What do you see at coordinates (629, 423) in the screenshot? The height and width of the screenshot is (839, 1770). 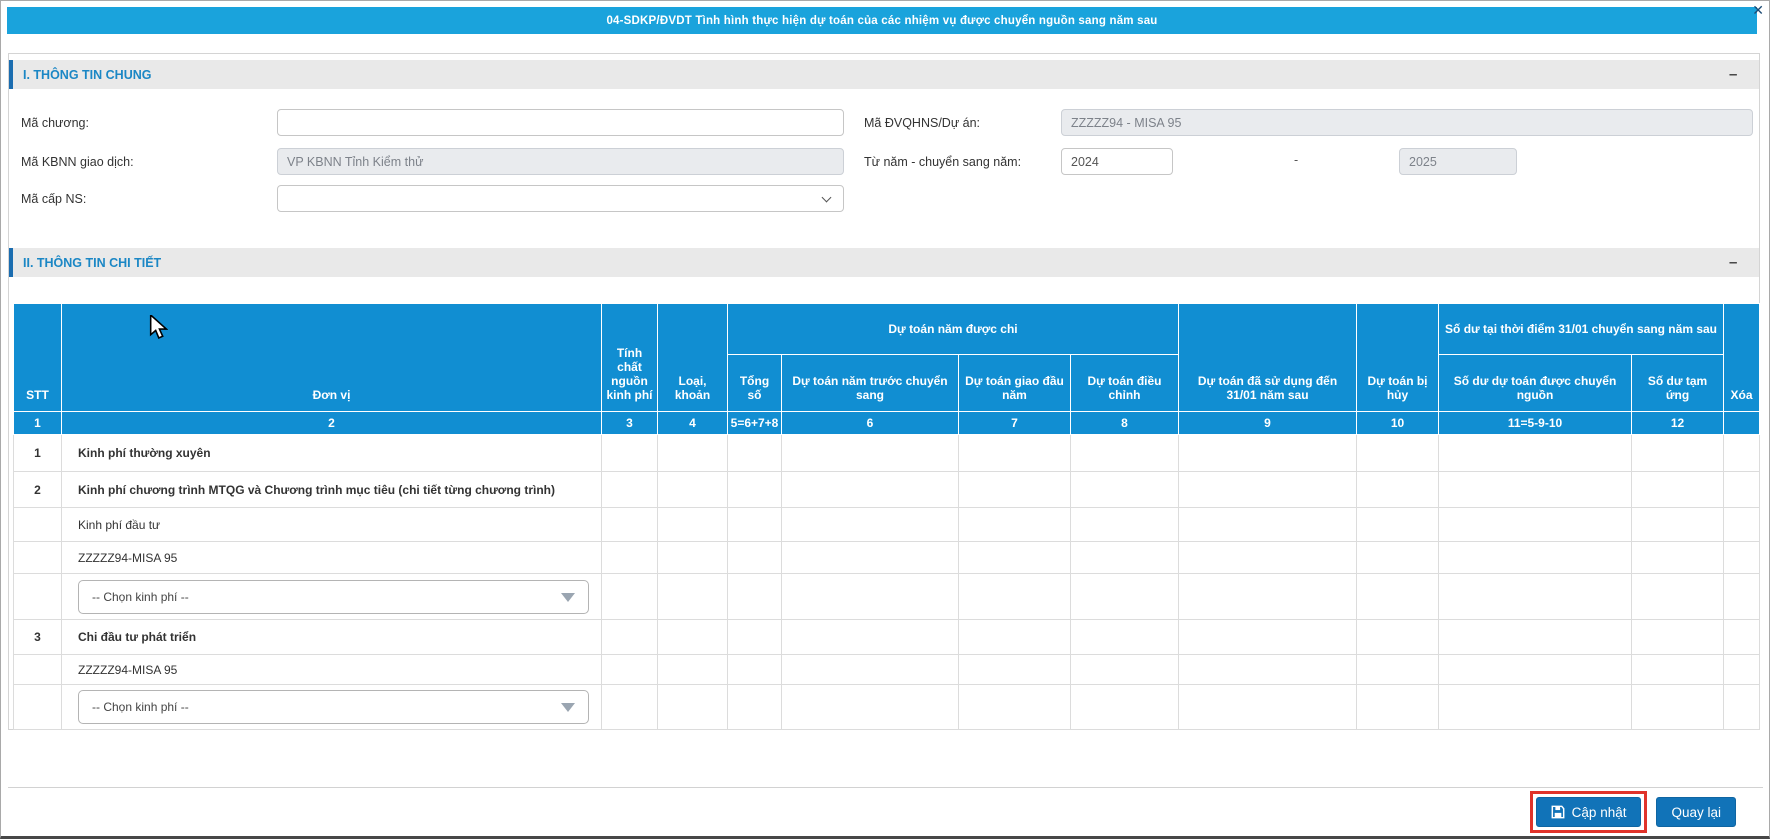 I see `col-number: 3` at bounding box center [629, 423].